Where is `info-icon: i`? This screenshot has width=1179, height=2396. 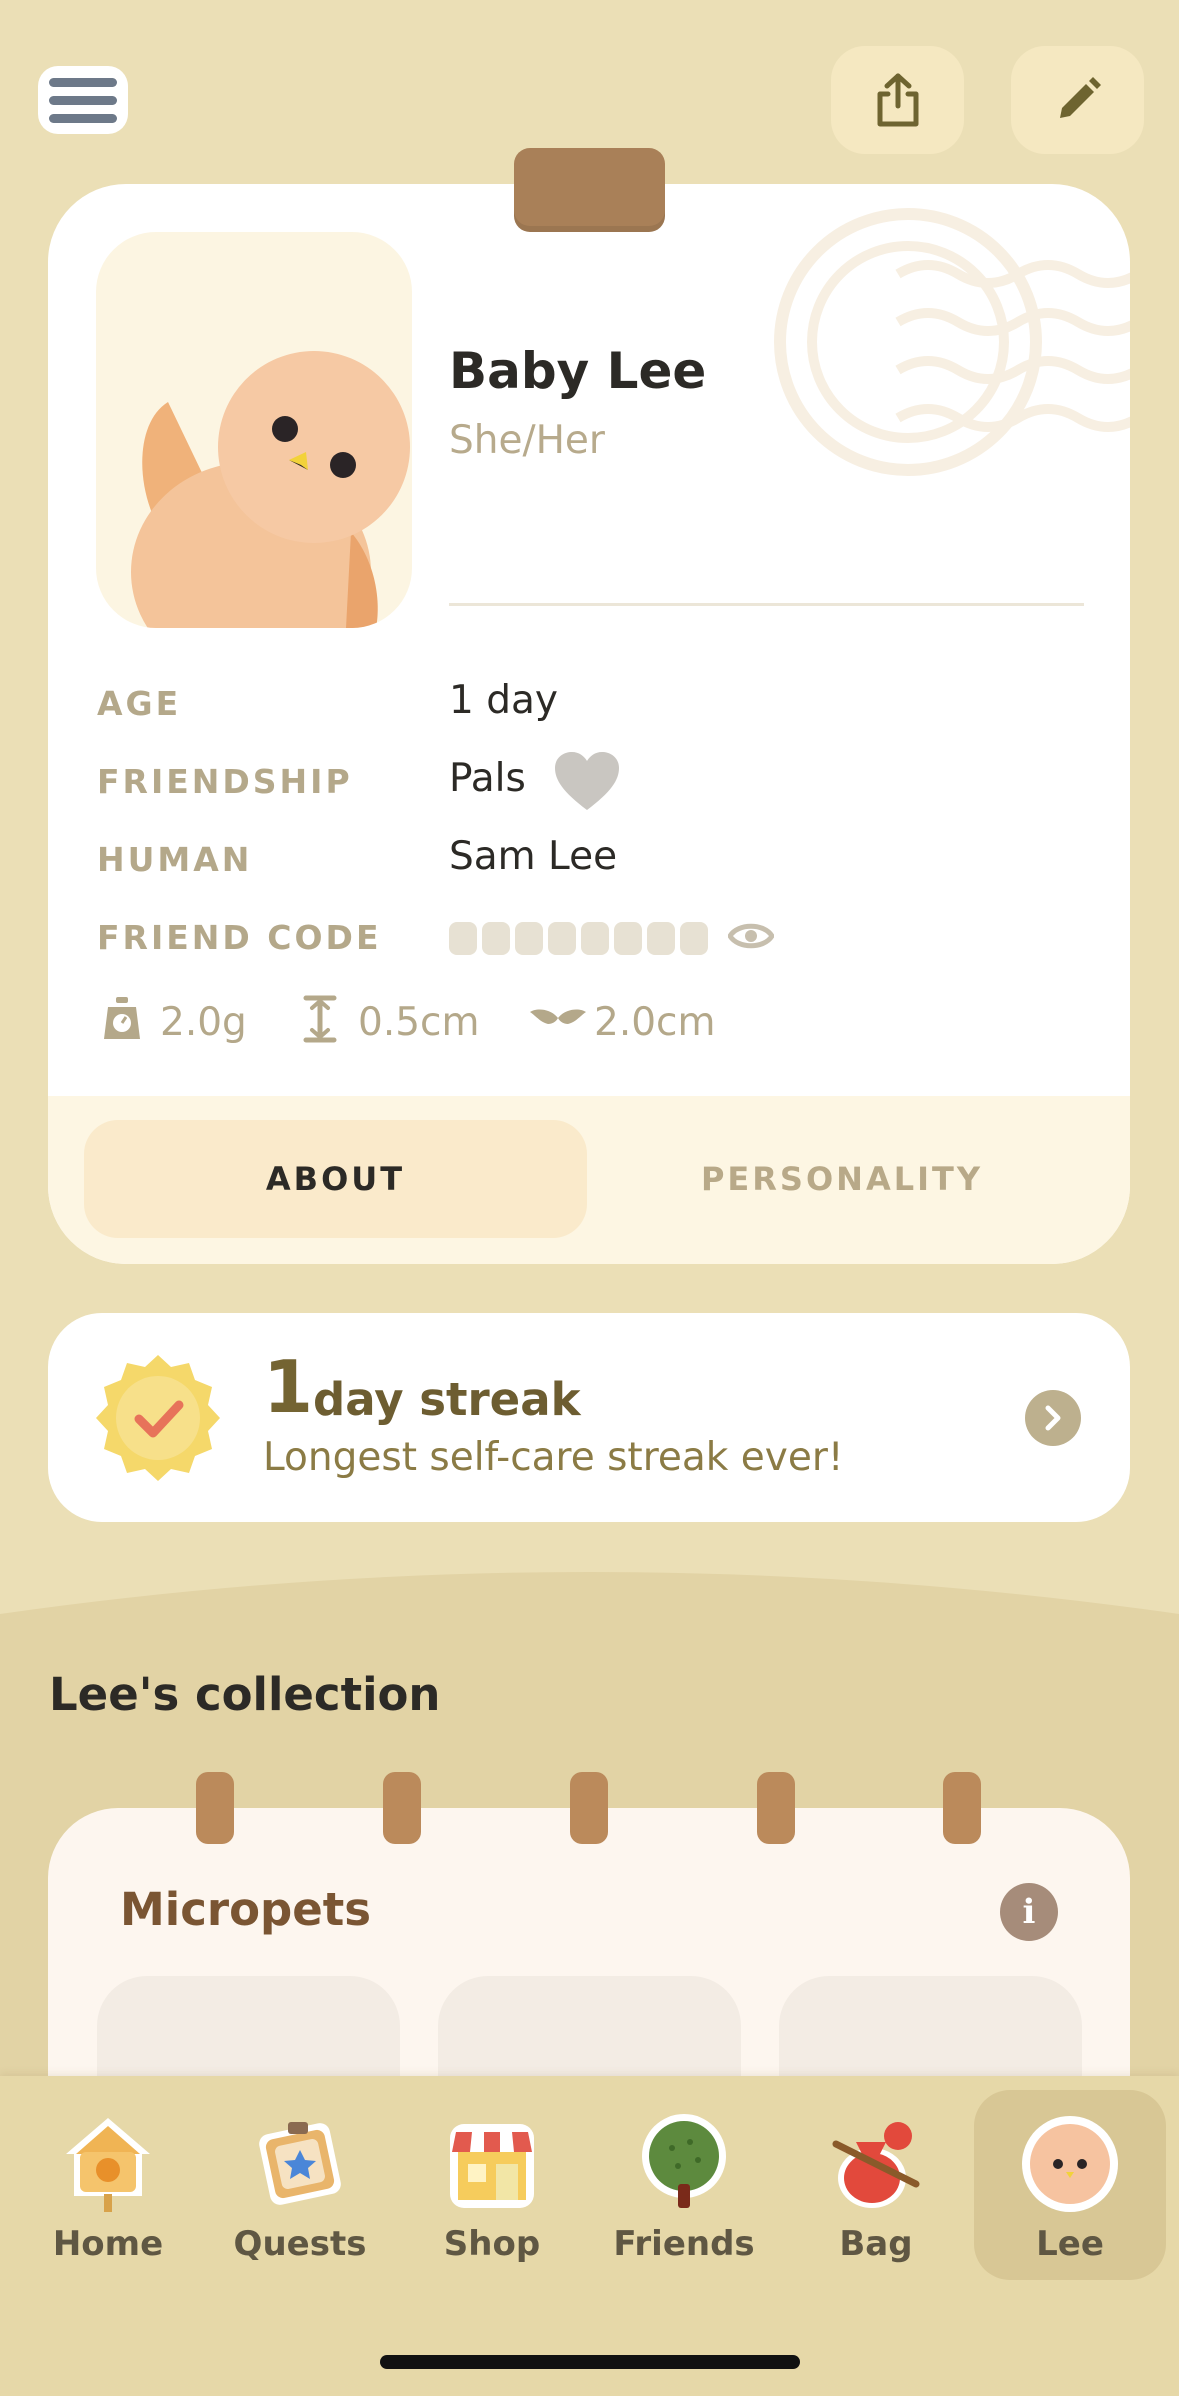
info-icon: i is located at coordinates (1029, 1912).